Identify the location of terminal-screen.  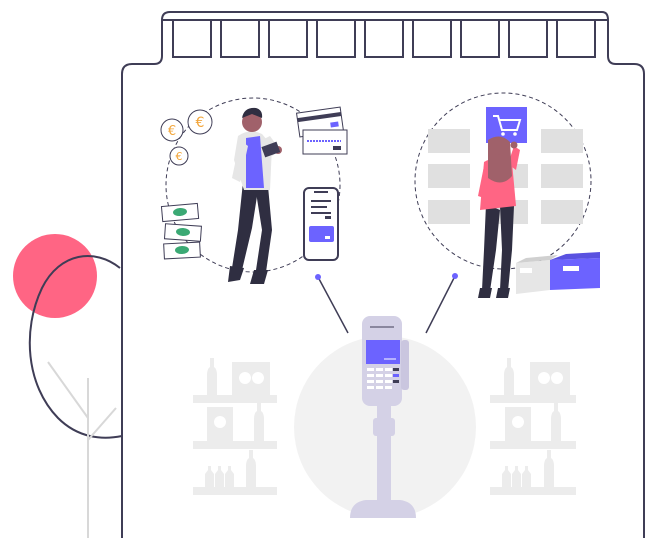
(383, 352).